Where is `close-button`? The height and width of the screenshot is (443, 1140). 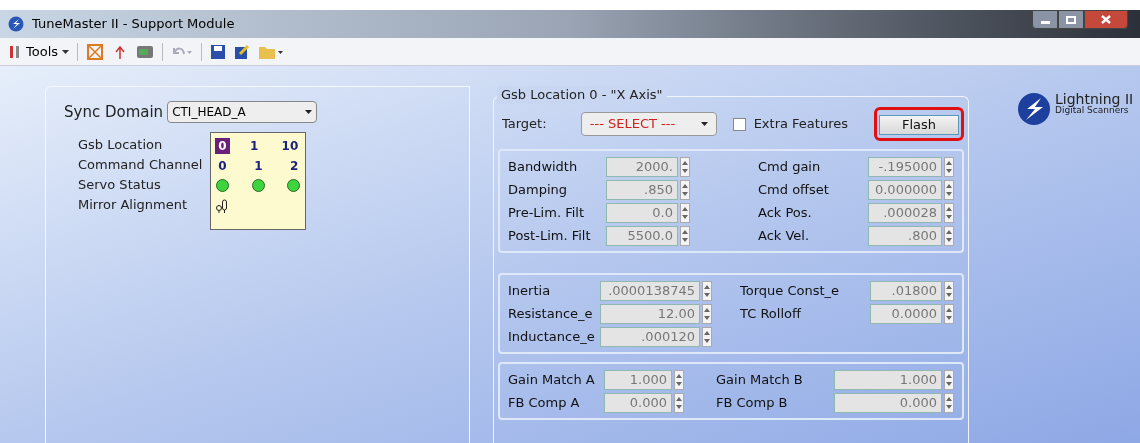
close-button is located at coordinates (1106, 19).